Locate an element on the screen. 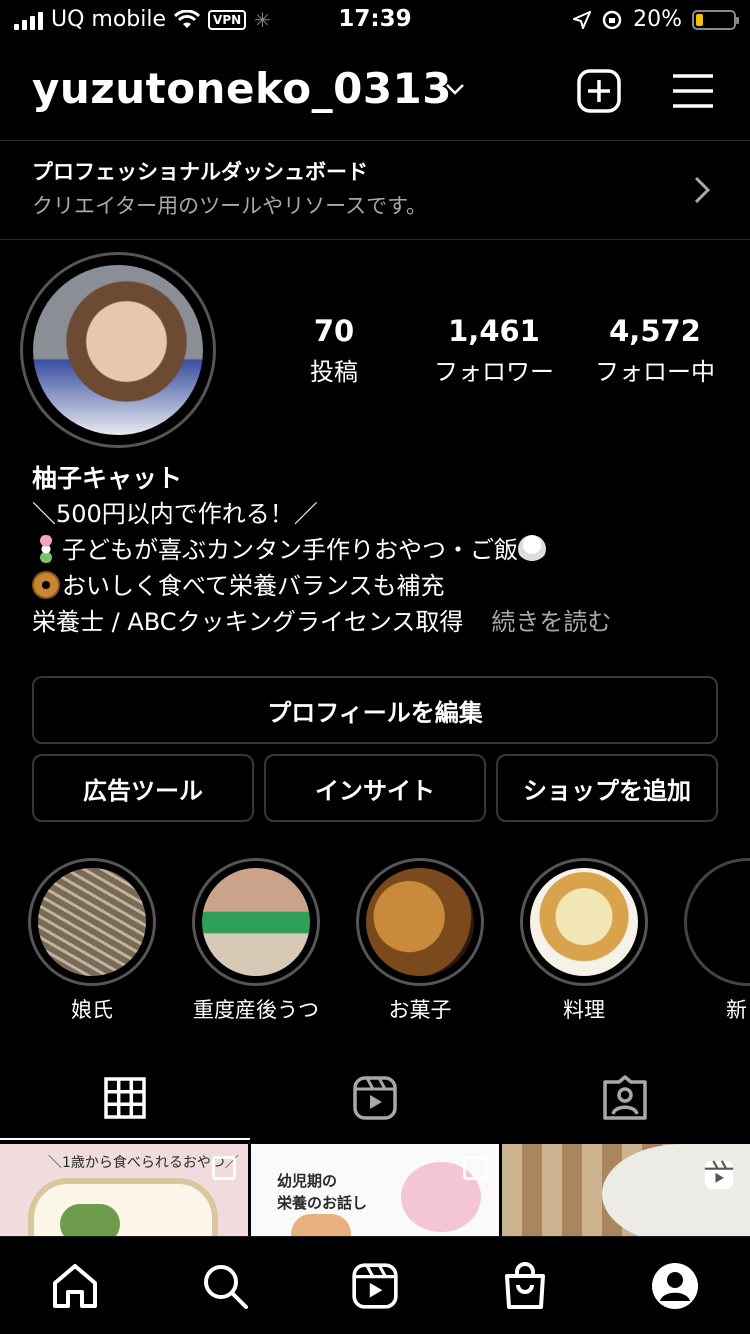 Image resolution: width=750 pixels, height=1334 pixels. highlight-item: 重度産後うつ is located at coordinates (256, 941).